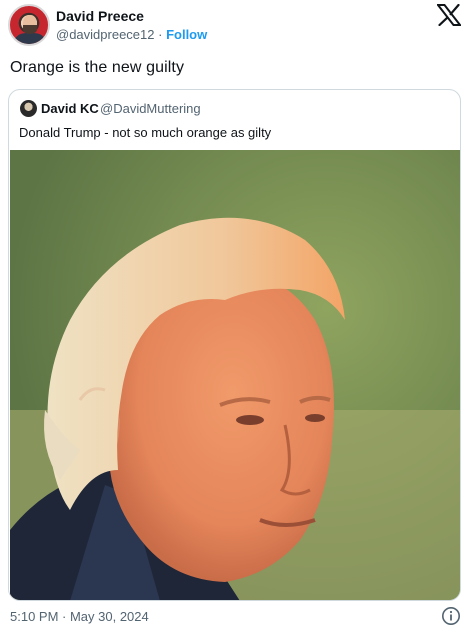 This screenshot has width=474, height=630. I want to click on author-handle-row: @davidpreece12 · Follow, so click(131, 34).